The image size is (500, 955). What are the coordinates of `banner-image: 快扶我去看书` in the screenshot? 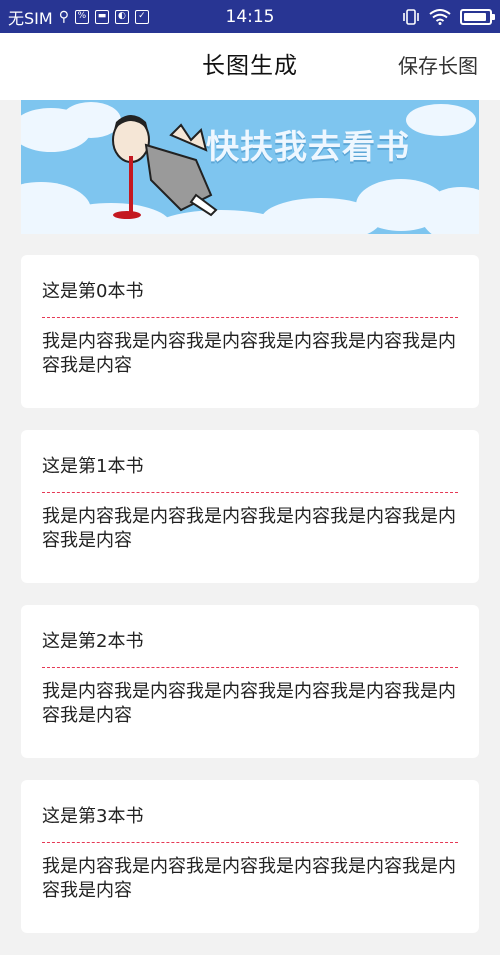 It's located at (250, 167).